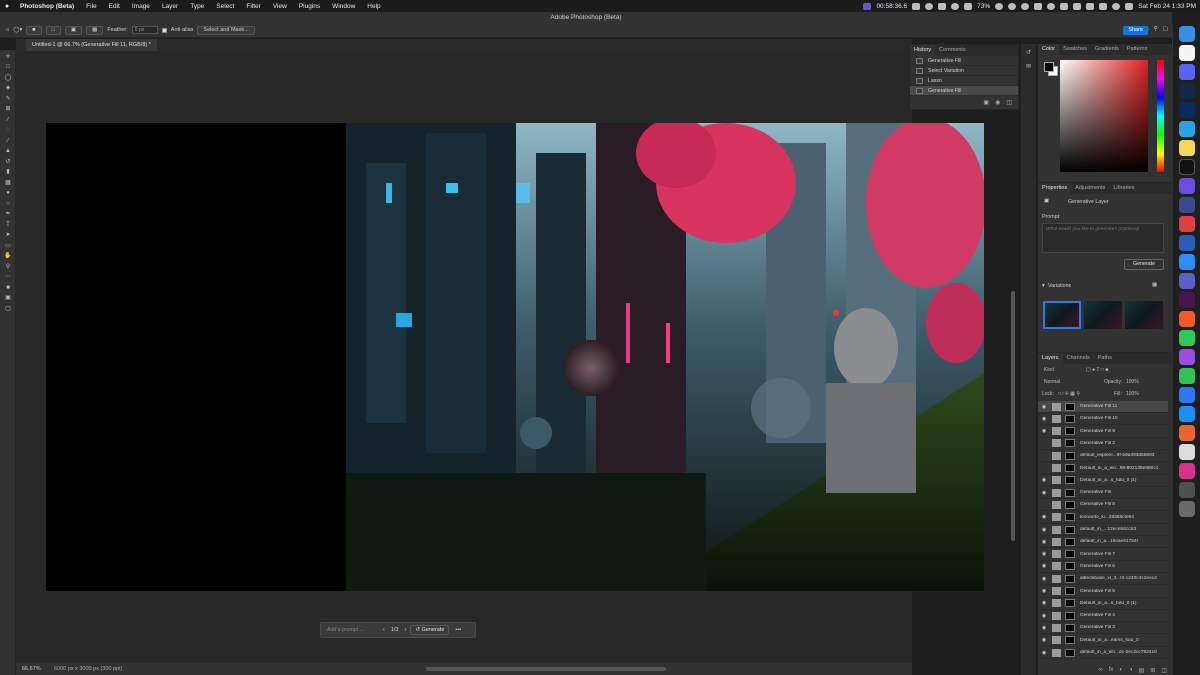 Image resolution: width=1200 pixels, height=675 pixels. Describe the element at coordinates (114, 6) in the screenshot. I see `menu-edit: Edit` at that location.